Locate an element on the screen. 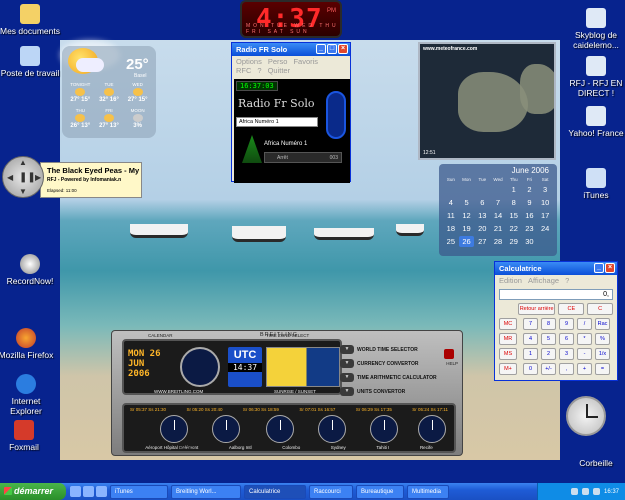  city-name: Sydney is located at coordinates (338, 447).